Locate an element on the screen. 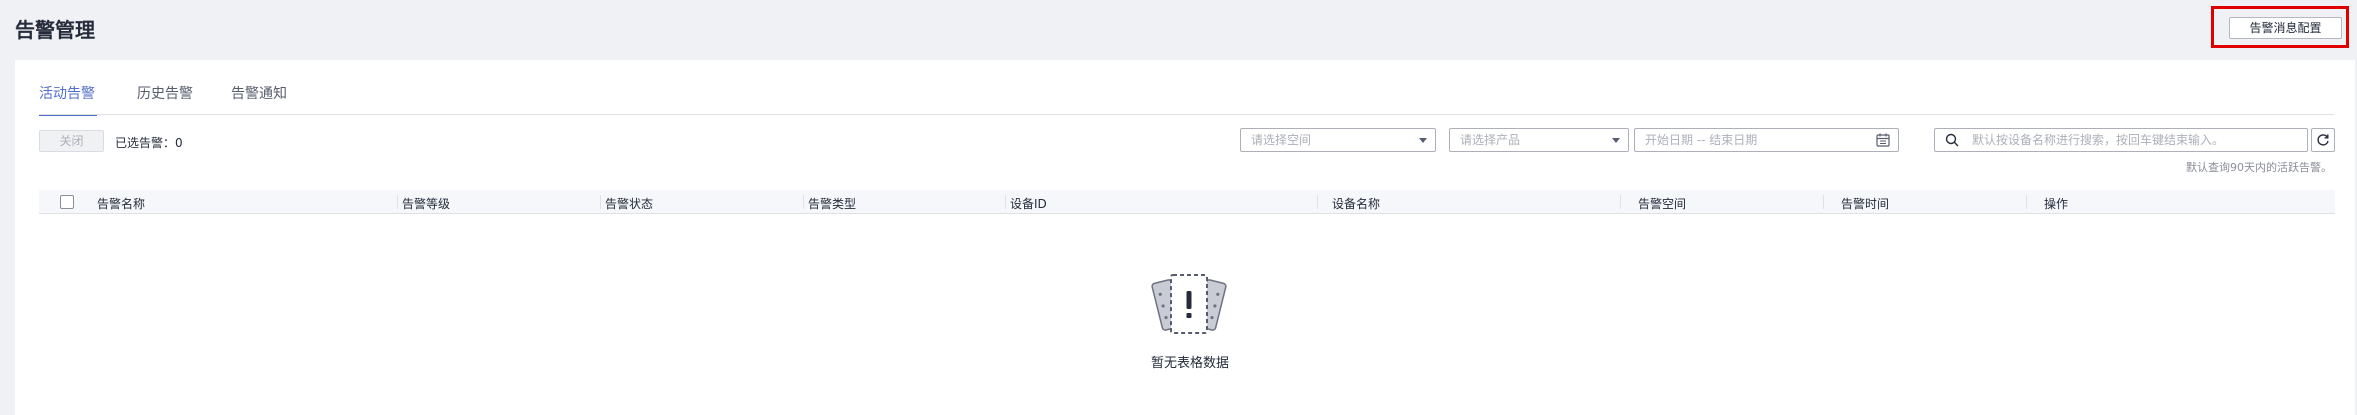  column-header: 告警空间 is located at coordinates (1662, 204).